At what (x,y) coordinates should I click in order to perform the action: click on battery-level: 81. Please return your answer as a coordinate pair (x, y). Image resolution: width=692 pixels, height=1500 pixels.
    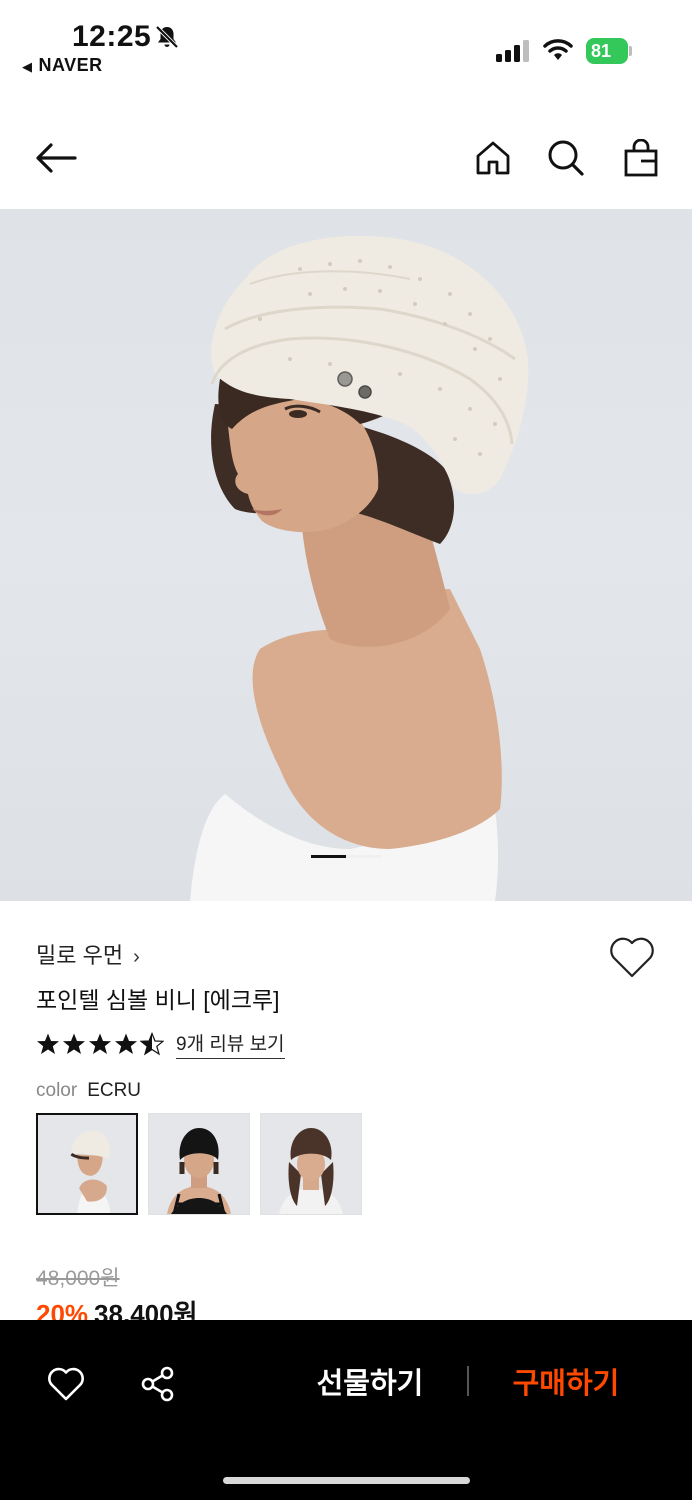
    Looking at the image, I should click on (607, 51).